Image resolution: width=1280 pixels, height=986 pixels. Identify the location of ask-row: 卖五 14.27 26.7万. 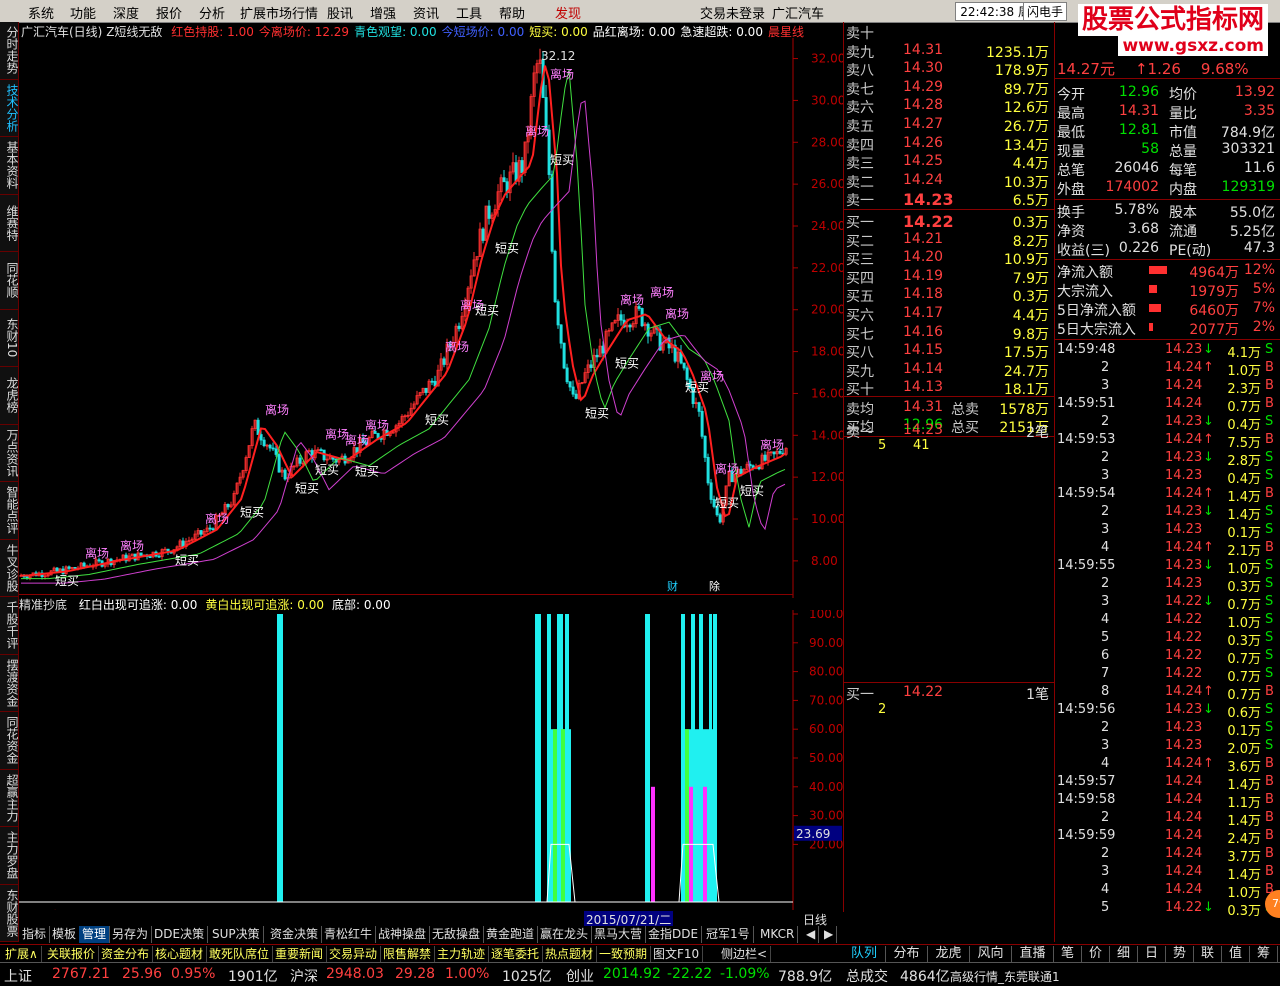
(948, 125).